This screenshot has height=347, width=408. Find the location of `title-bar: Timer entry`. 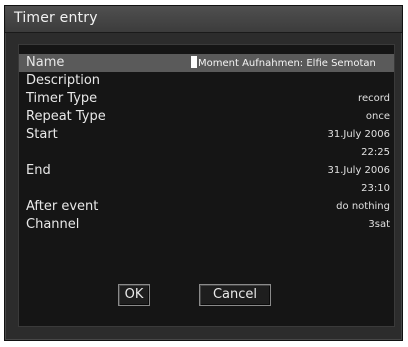

title-bar: Timer entry is located at coordinates (203, 19).